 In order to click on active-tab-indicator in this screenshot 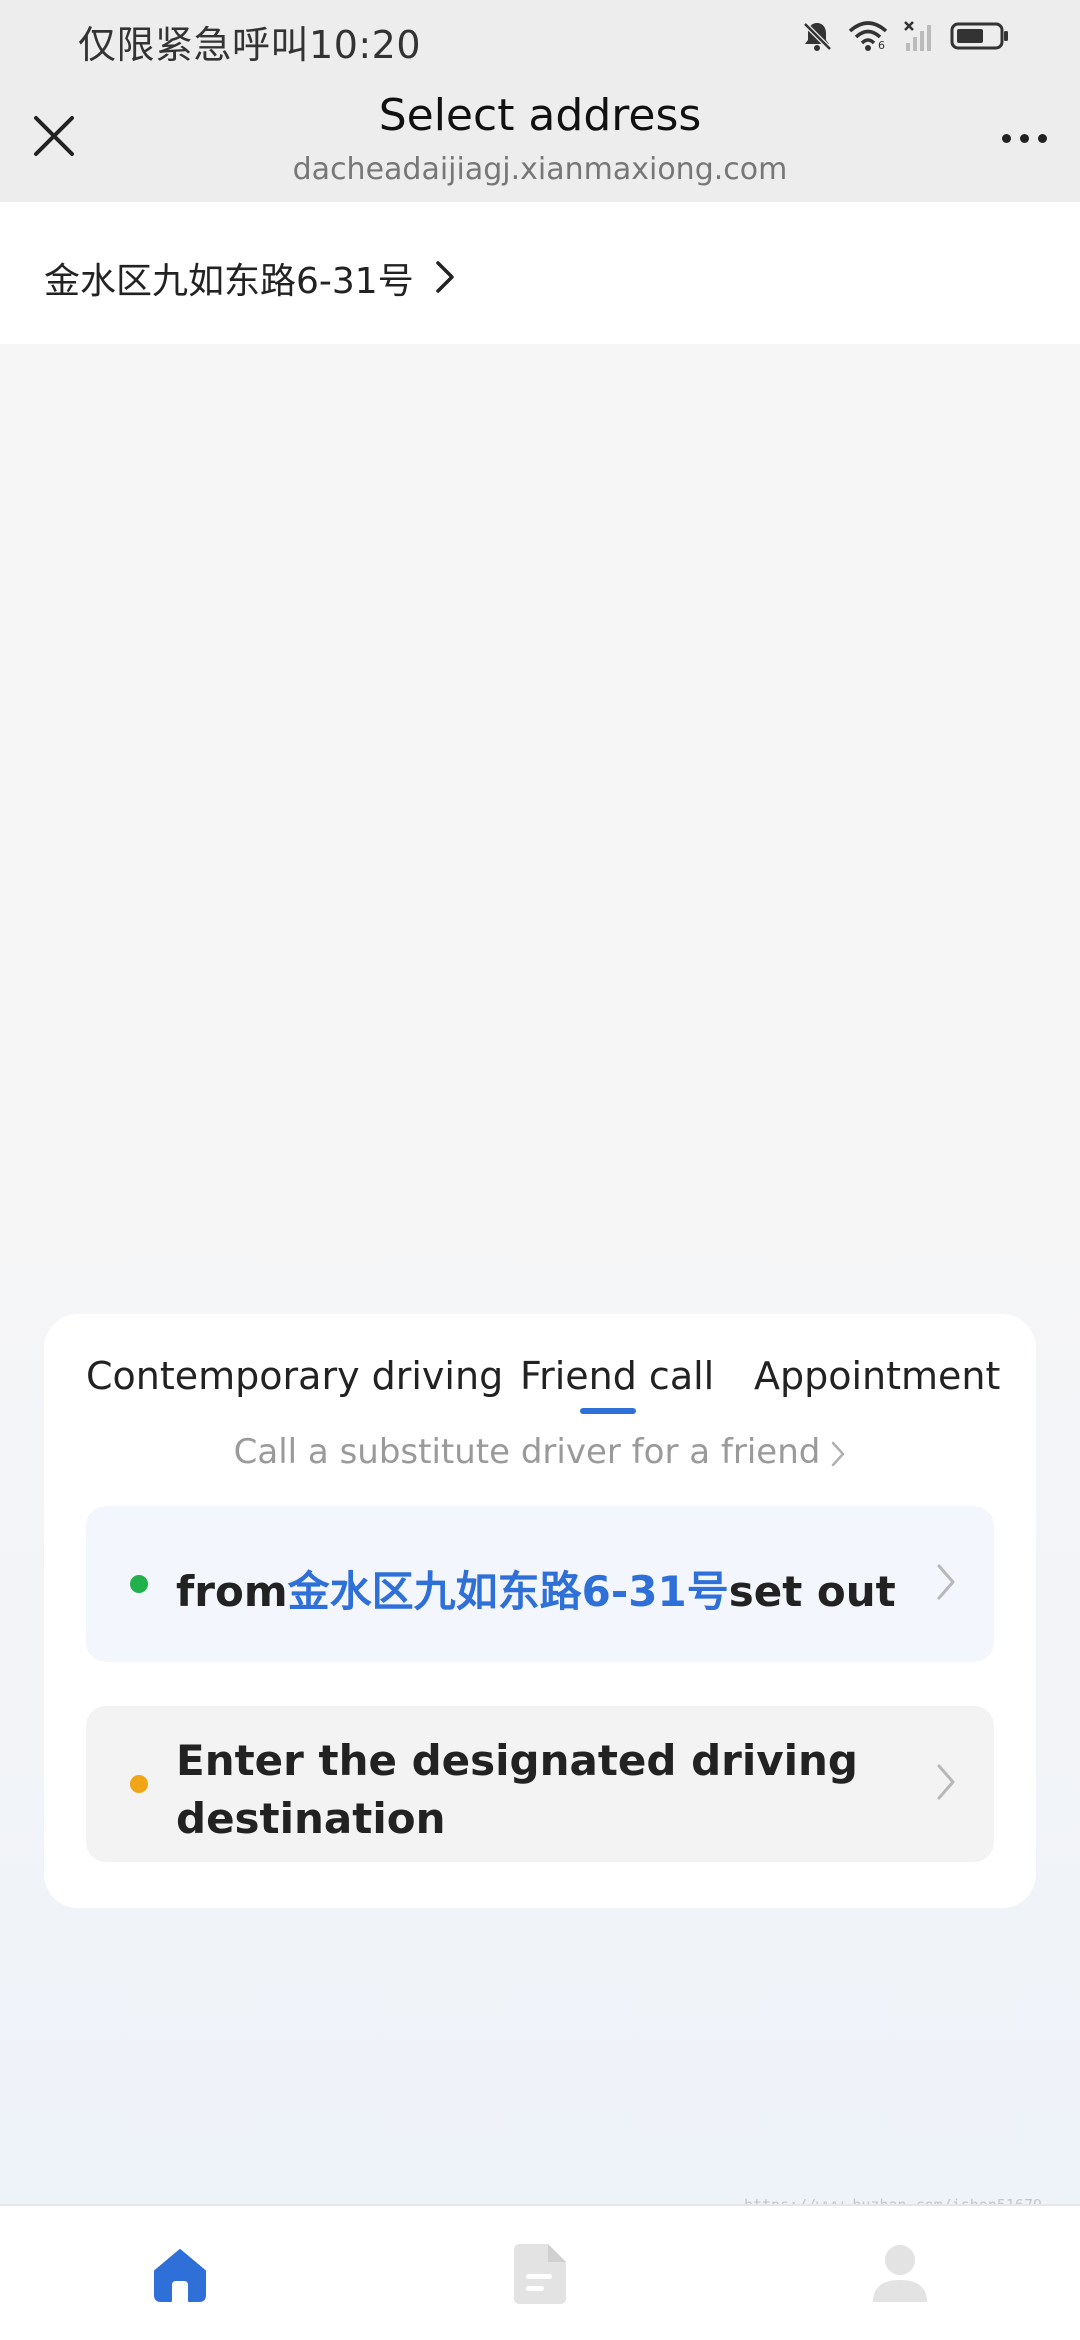, I will do `click(608, 1411)`.